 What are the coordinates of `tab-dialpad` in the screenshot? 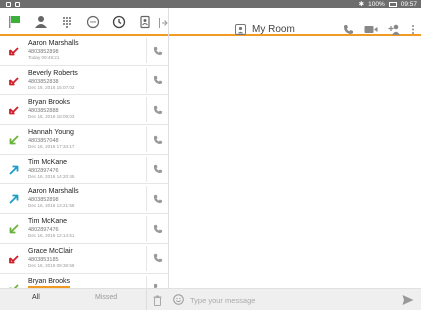 It's located at (67, 22).